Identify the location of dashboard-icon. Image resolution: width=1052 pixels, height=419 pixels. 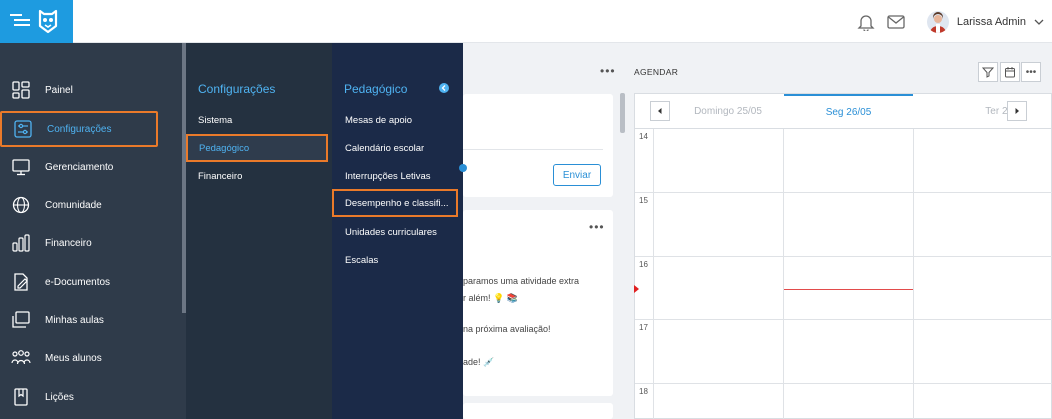
(21, 90).